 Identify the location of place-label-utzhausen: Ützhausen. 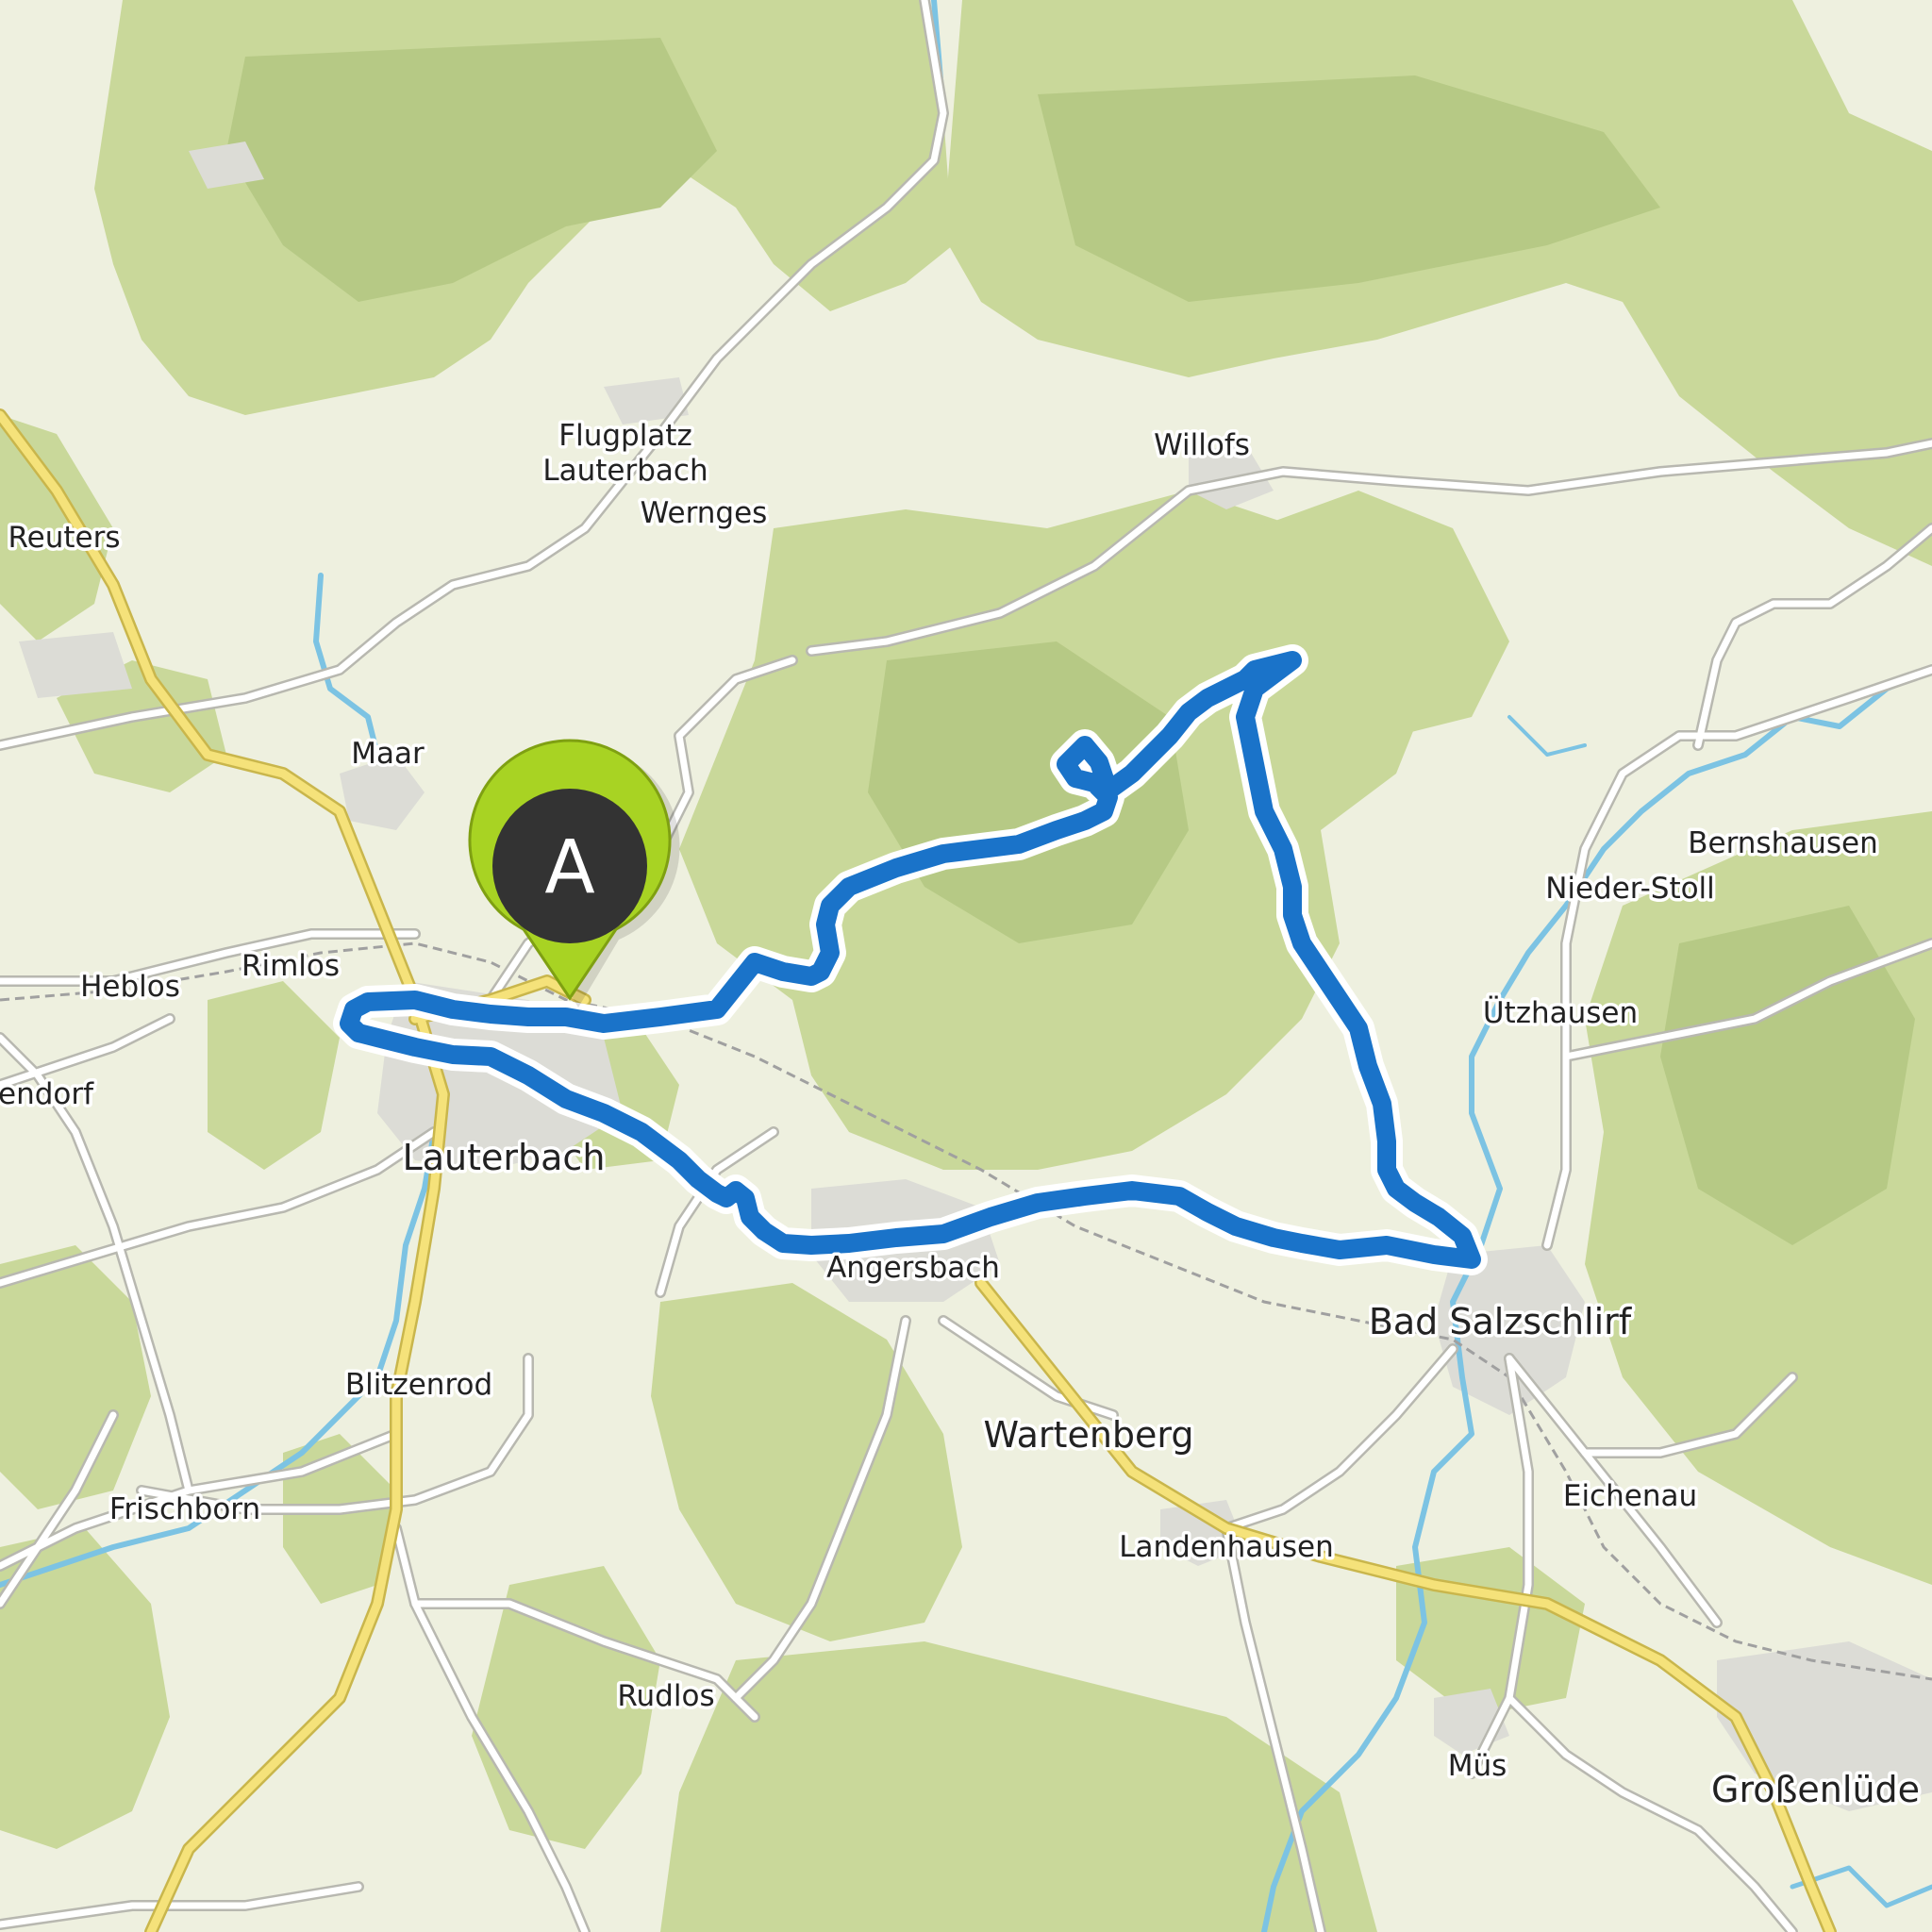
(1561, 1013).